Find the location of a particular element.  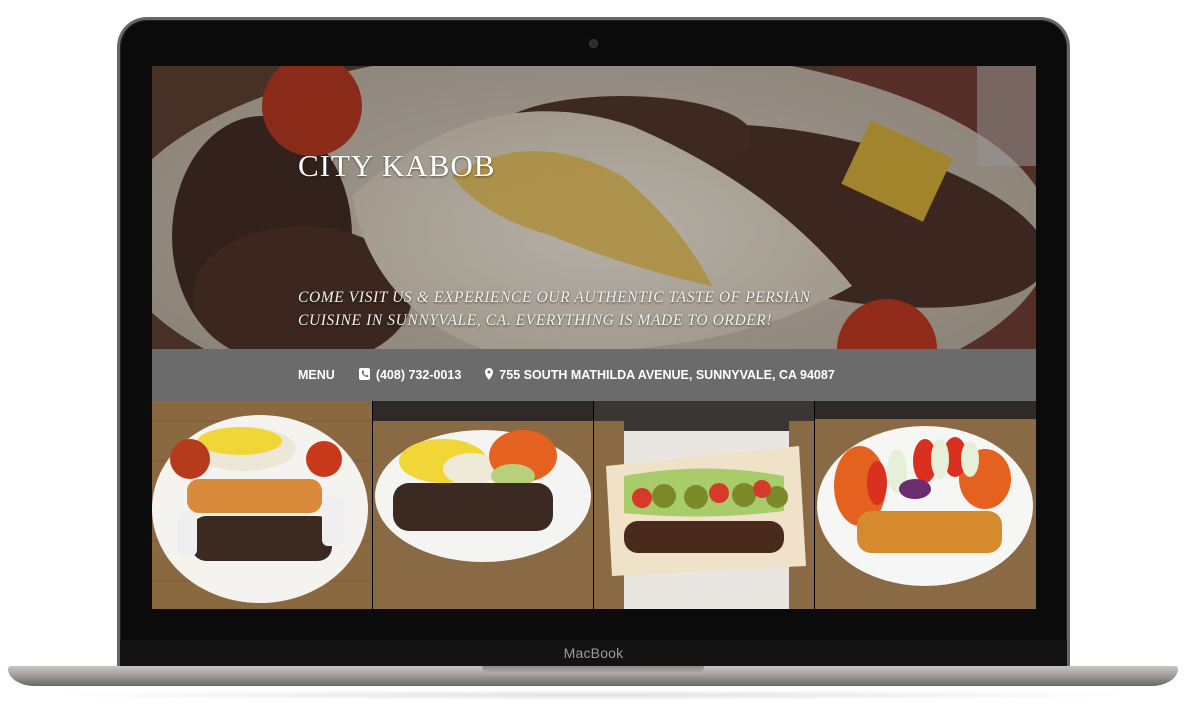

site-title: CITY KABOB is located at coordinates (396, 166).